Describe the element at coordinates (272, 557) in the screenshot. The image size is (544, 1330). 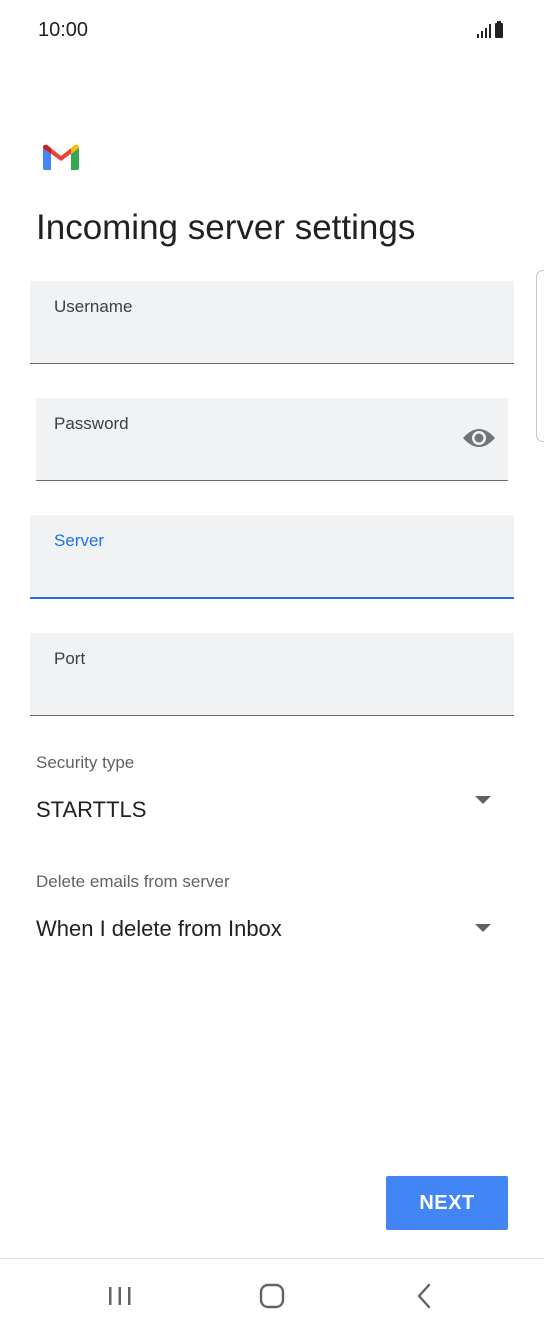
I see `server-field: Server` at that location.